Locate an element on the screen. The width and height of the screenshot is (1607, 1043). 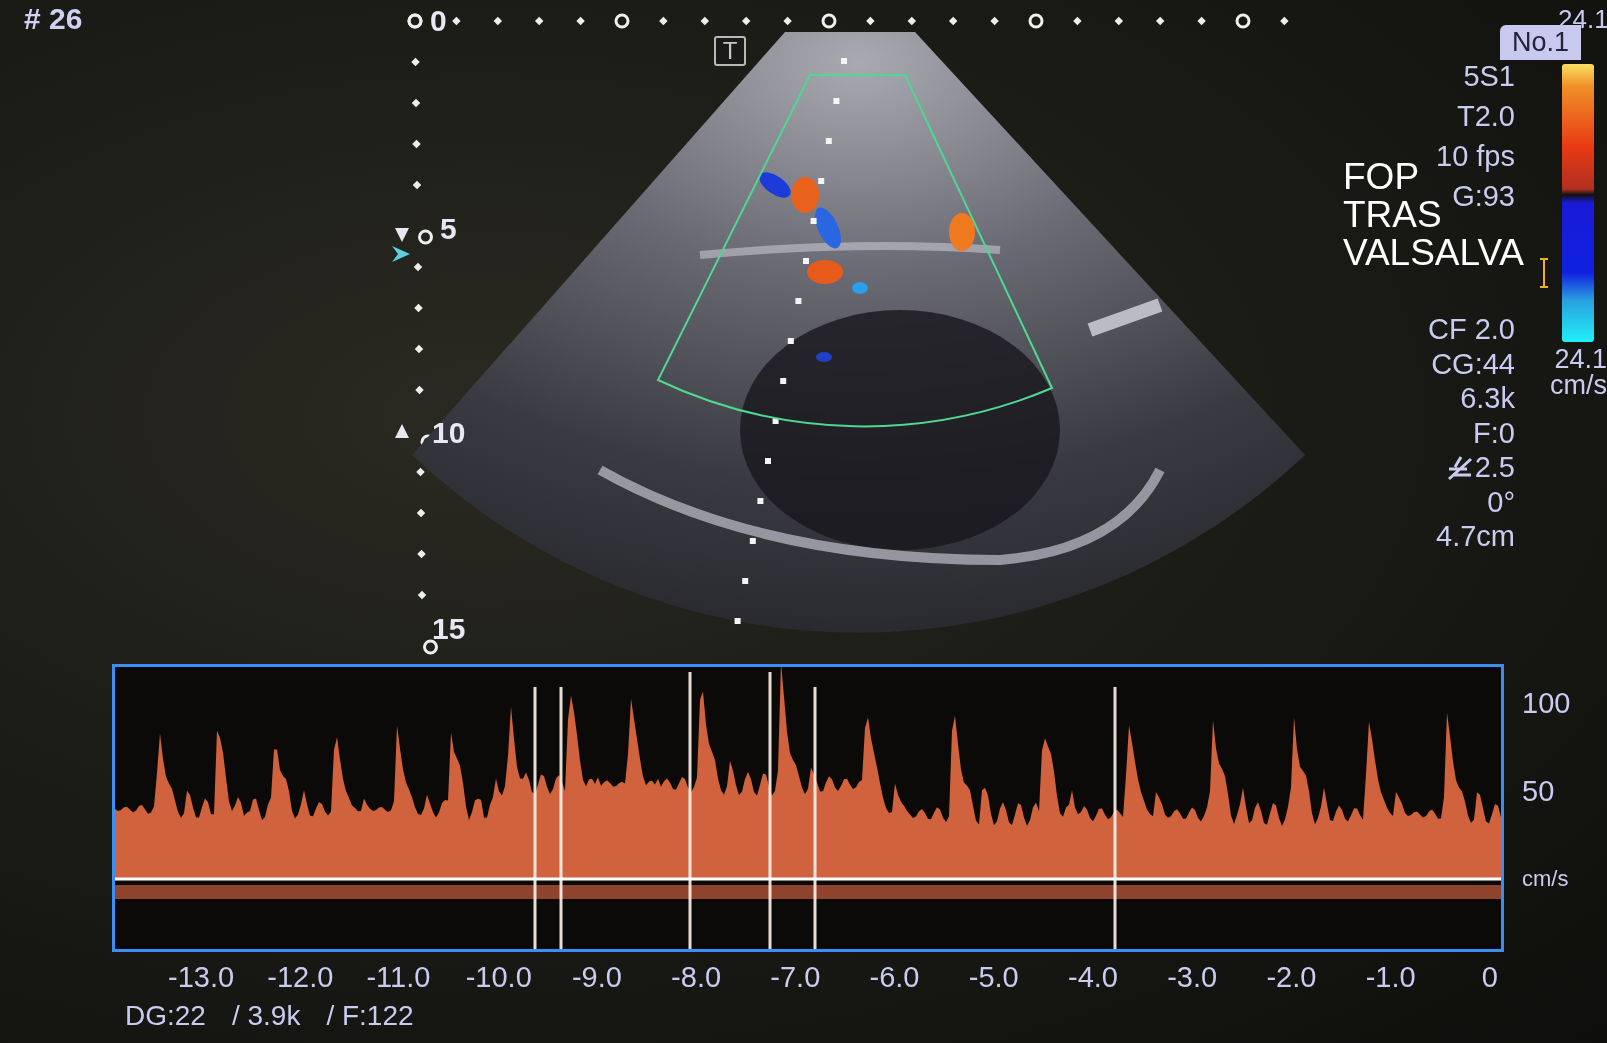
time-axis-label: -6.0 is located at coordinates (894, 977).